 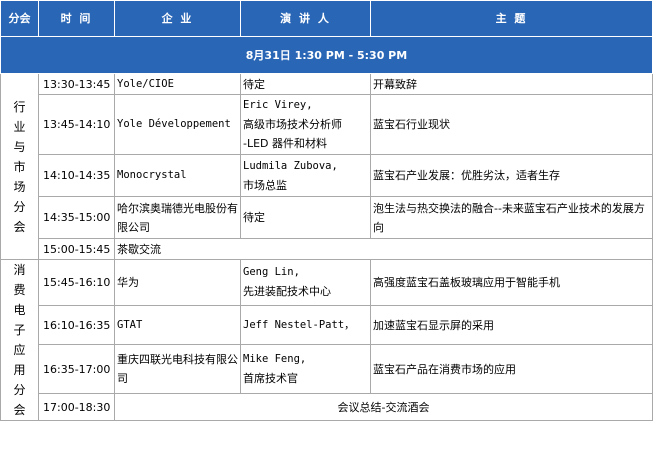 What do you see at coordinates (511, 217) in the screenshot?
I see `topic-cell: 泡生法与热交换法的融合--未来蓝宝石产业技术的发展方向` at bounding box center [511, 217].